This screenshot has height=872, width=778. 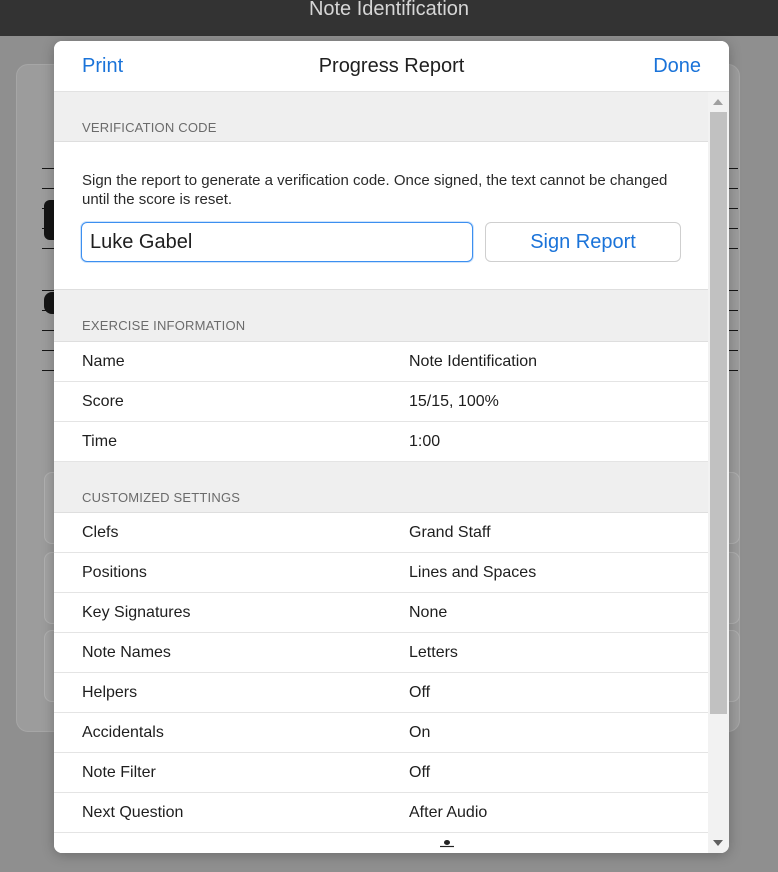 What do you see at coordinates (447, 844) in the screenshot?
I see `note-glyph-icon` at bounding box center [447, 844].